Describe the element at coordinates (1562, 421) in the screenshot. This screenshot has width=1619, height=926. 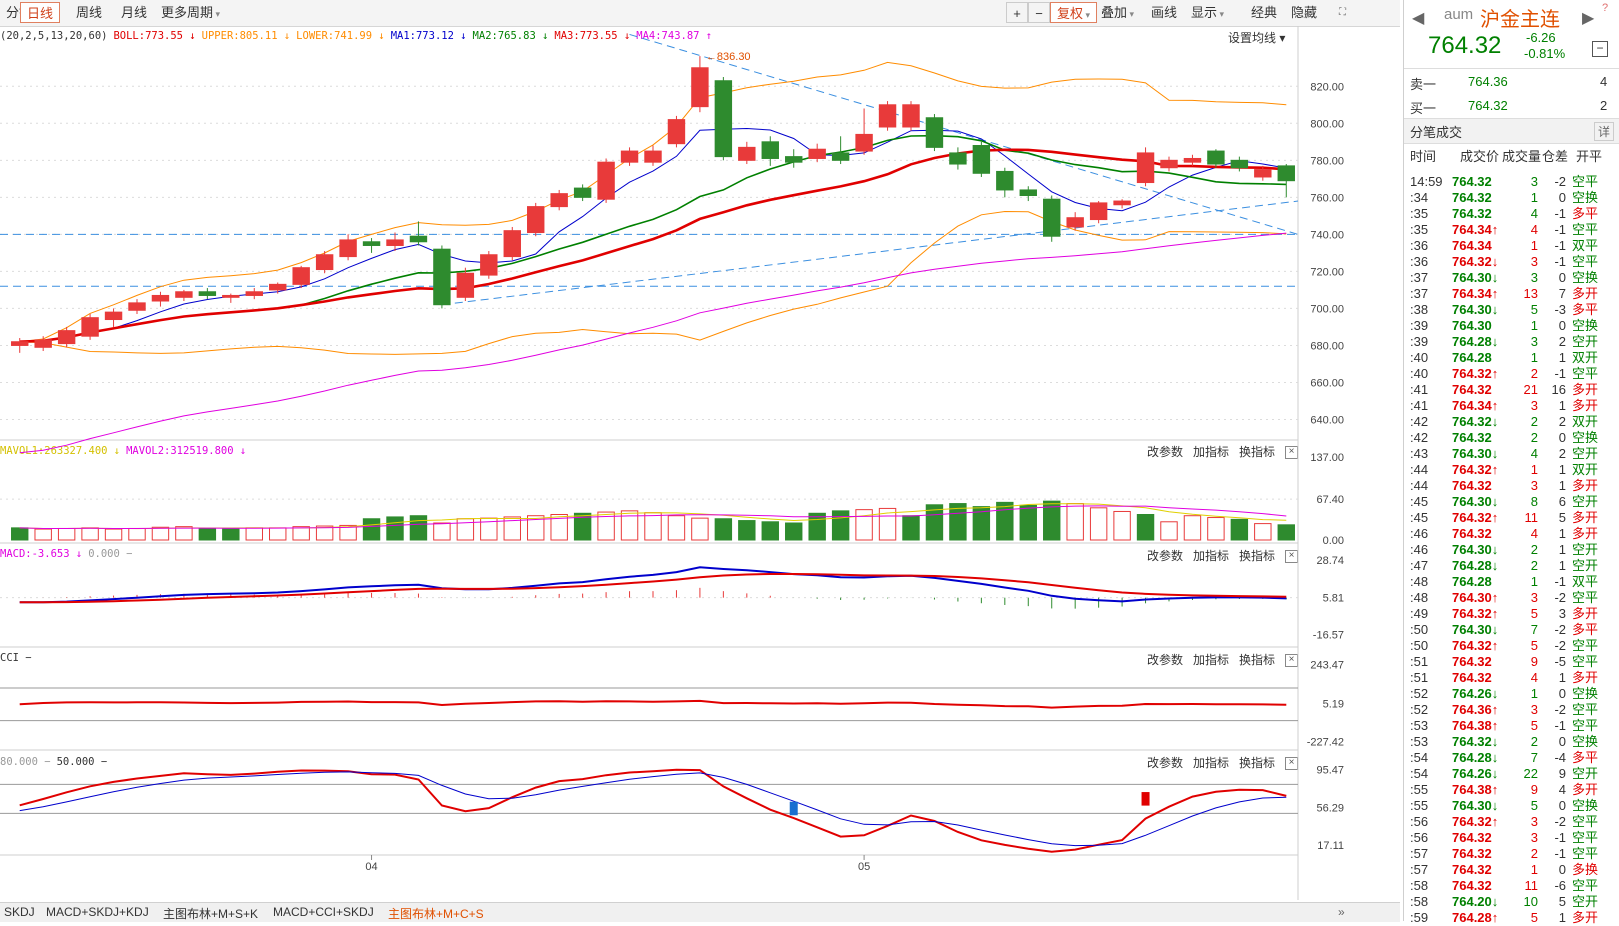
I see `tick-oi-change: 2` at that location.